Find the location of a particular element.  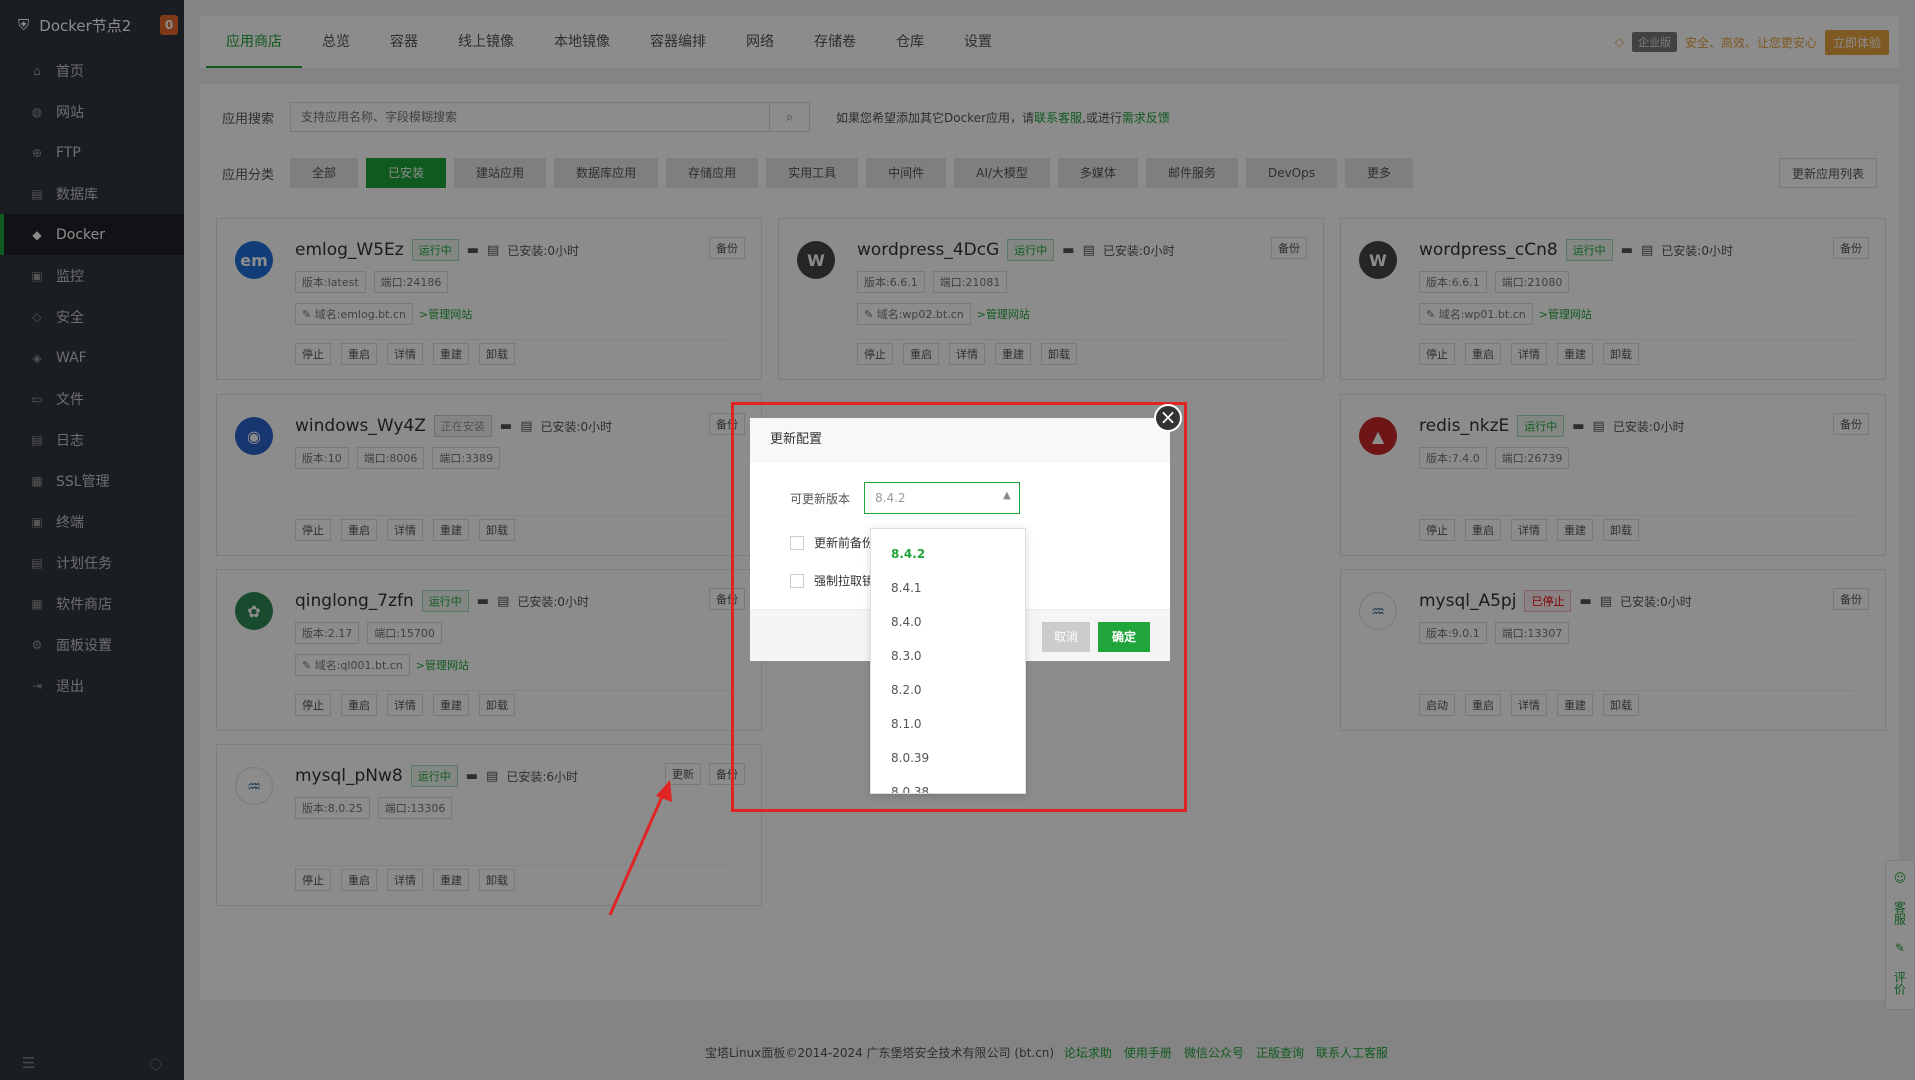

cancel-button: 取消 is located at coordinates (1065, 637).